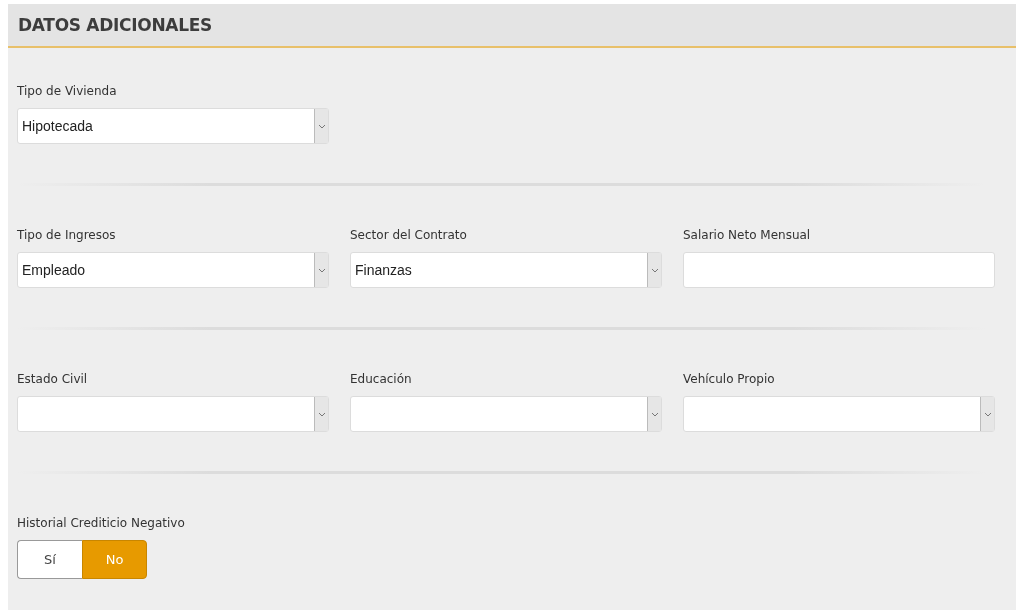 The width and height of the screenshot is (1024, 610). Describe the element at coordinates (115, 25) in the screenshot. I see `section-title: DATOS ADICIONALES` at that location.